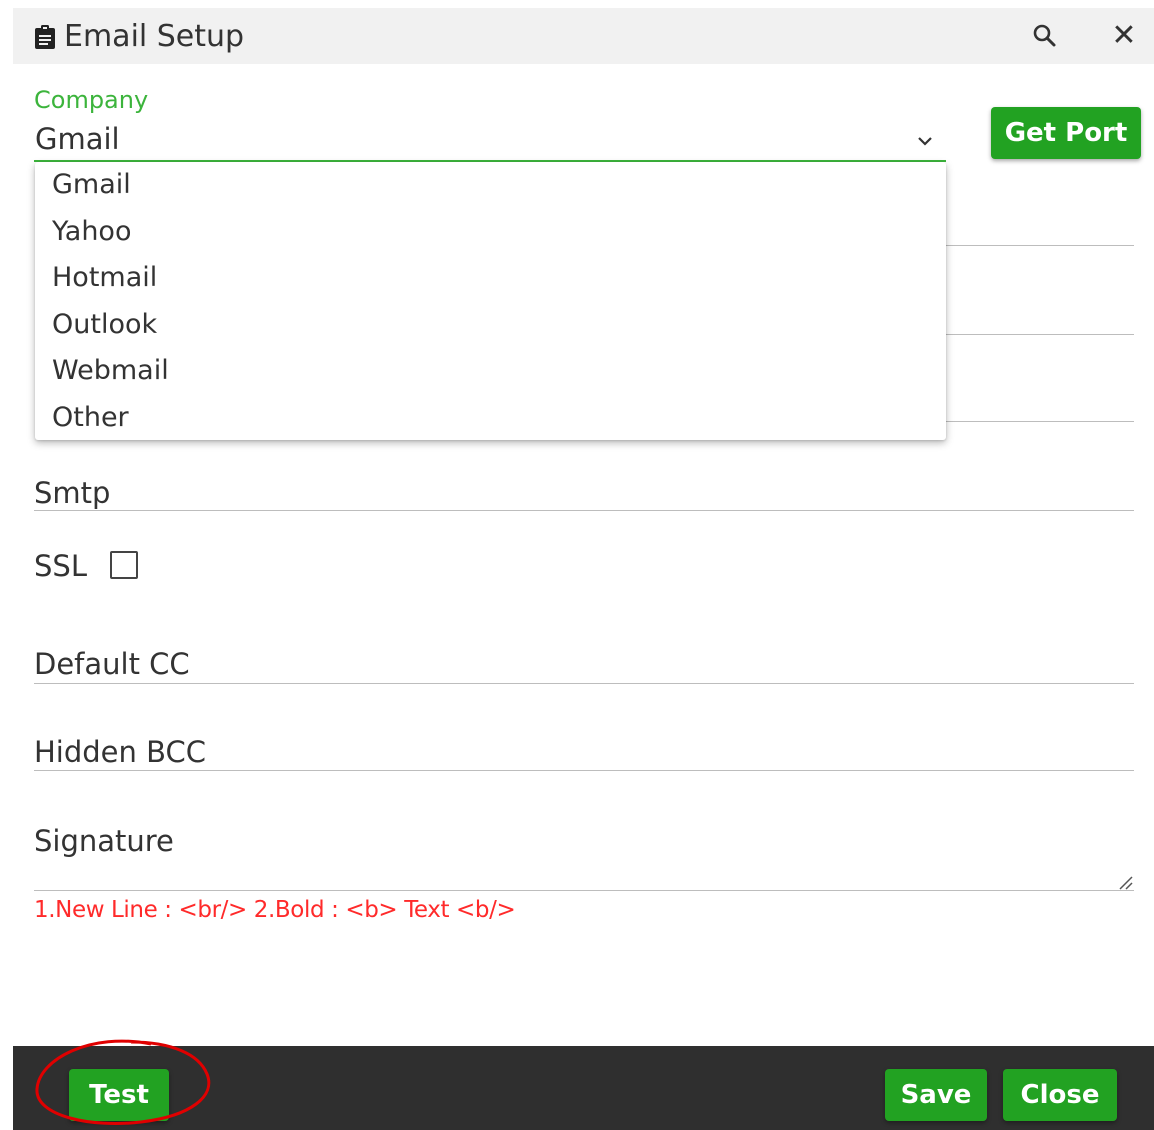  I want to click on dialog-header: Email Setup ✕, so click(583, 36).